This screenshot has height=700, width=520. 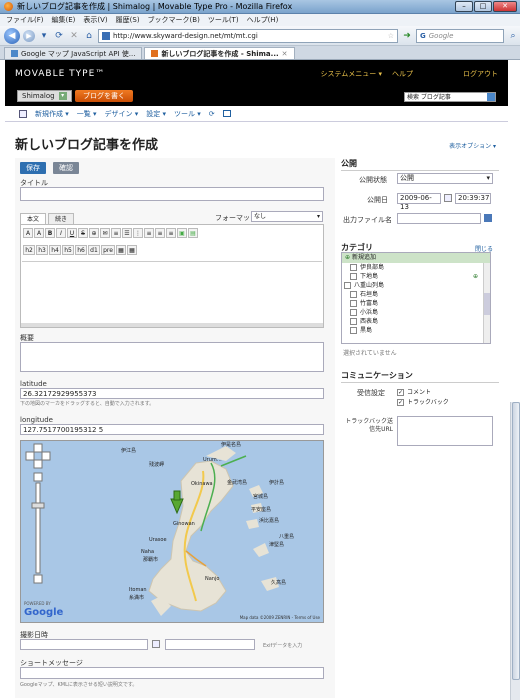 I want to click on back-button: ◀, so click(x=12, y=35).